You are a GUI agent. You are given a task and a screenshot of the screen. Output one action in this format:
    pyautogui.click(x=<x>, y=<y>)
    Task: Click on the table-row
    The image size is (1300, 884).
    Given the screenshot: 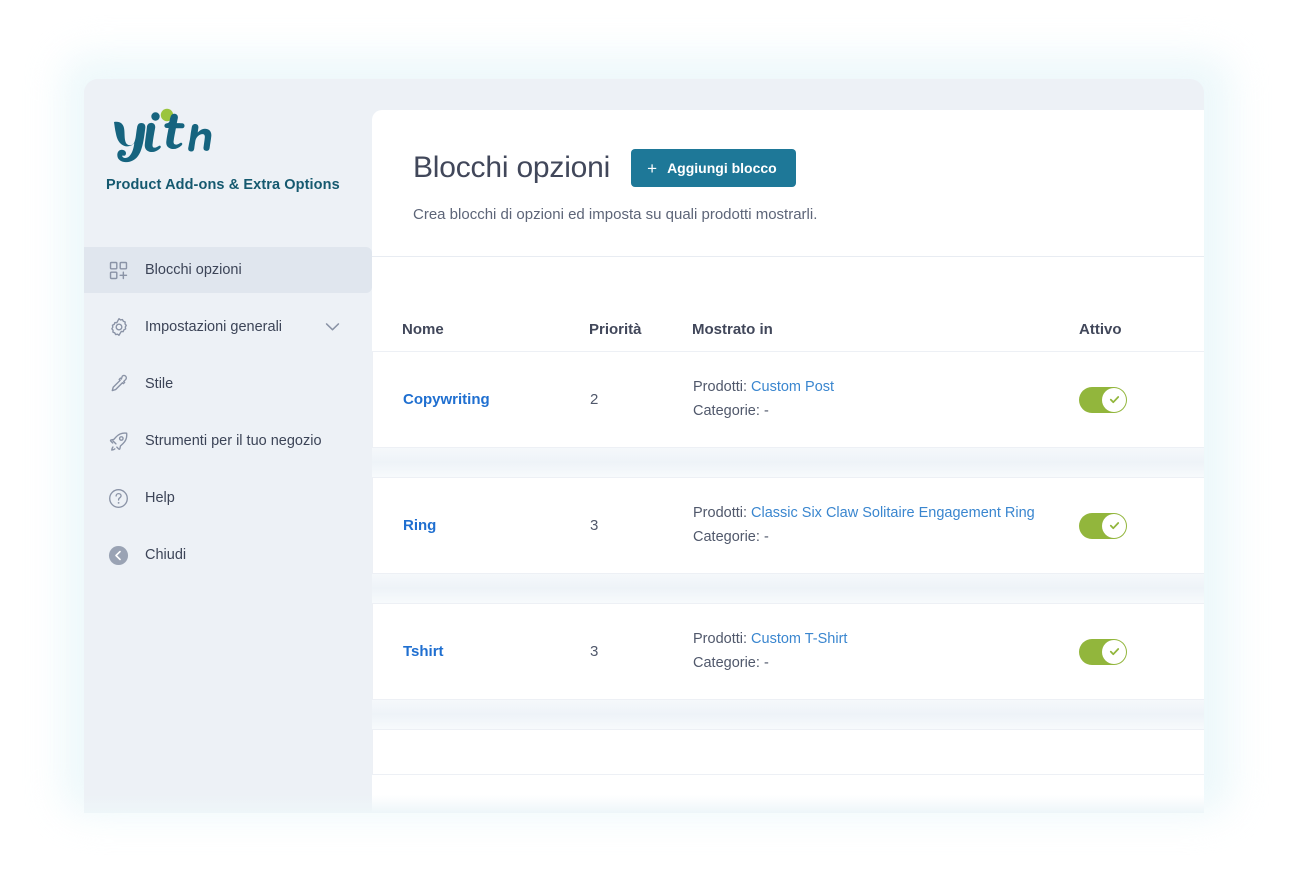 What is the action you would take?
    pyautogui.click(x=788, y=752)
    